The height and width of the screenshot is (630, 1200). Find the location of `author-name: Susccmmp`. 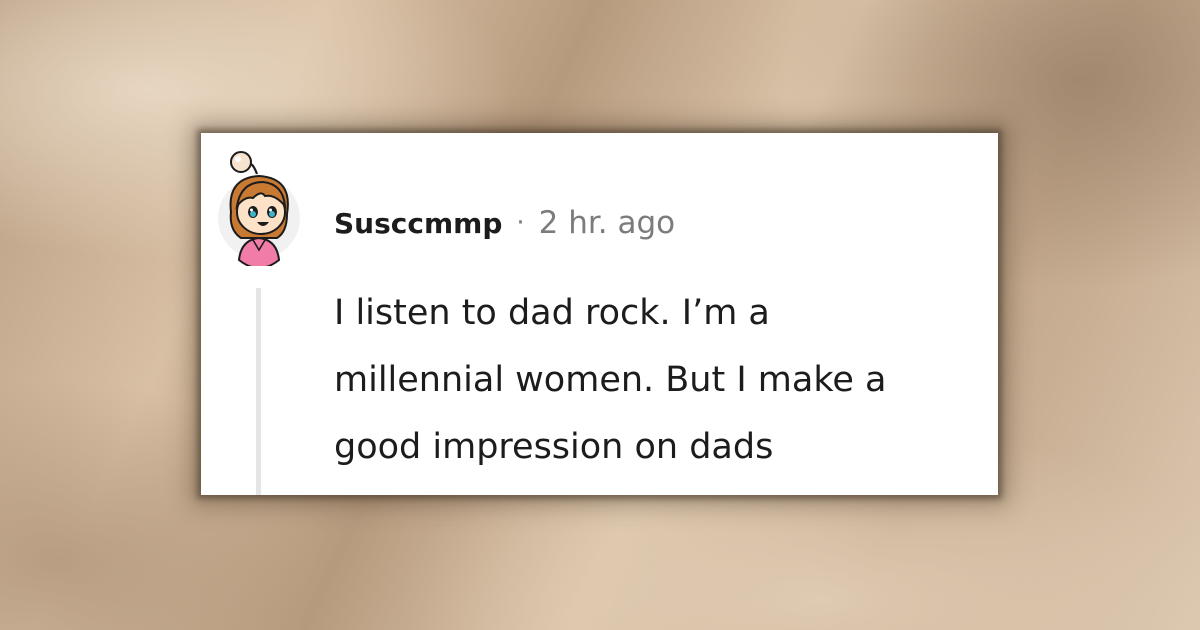

author-name: Susccmmp is located at coordinates (418, 223).